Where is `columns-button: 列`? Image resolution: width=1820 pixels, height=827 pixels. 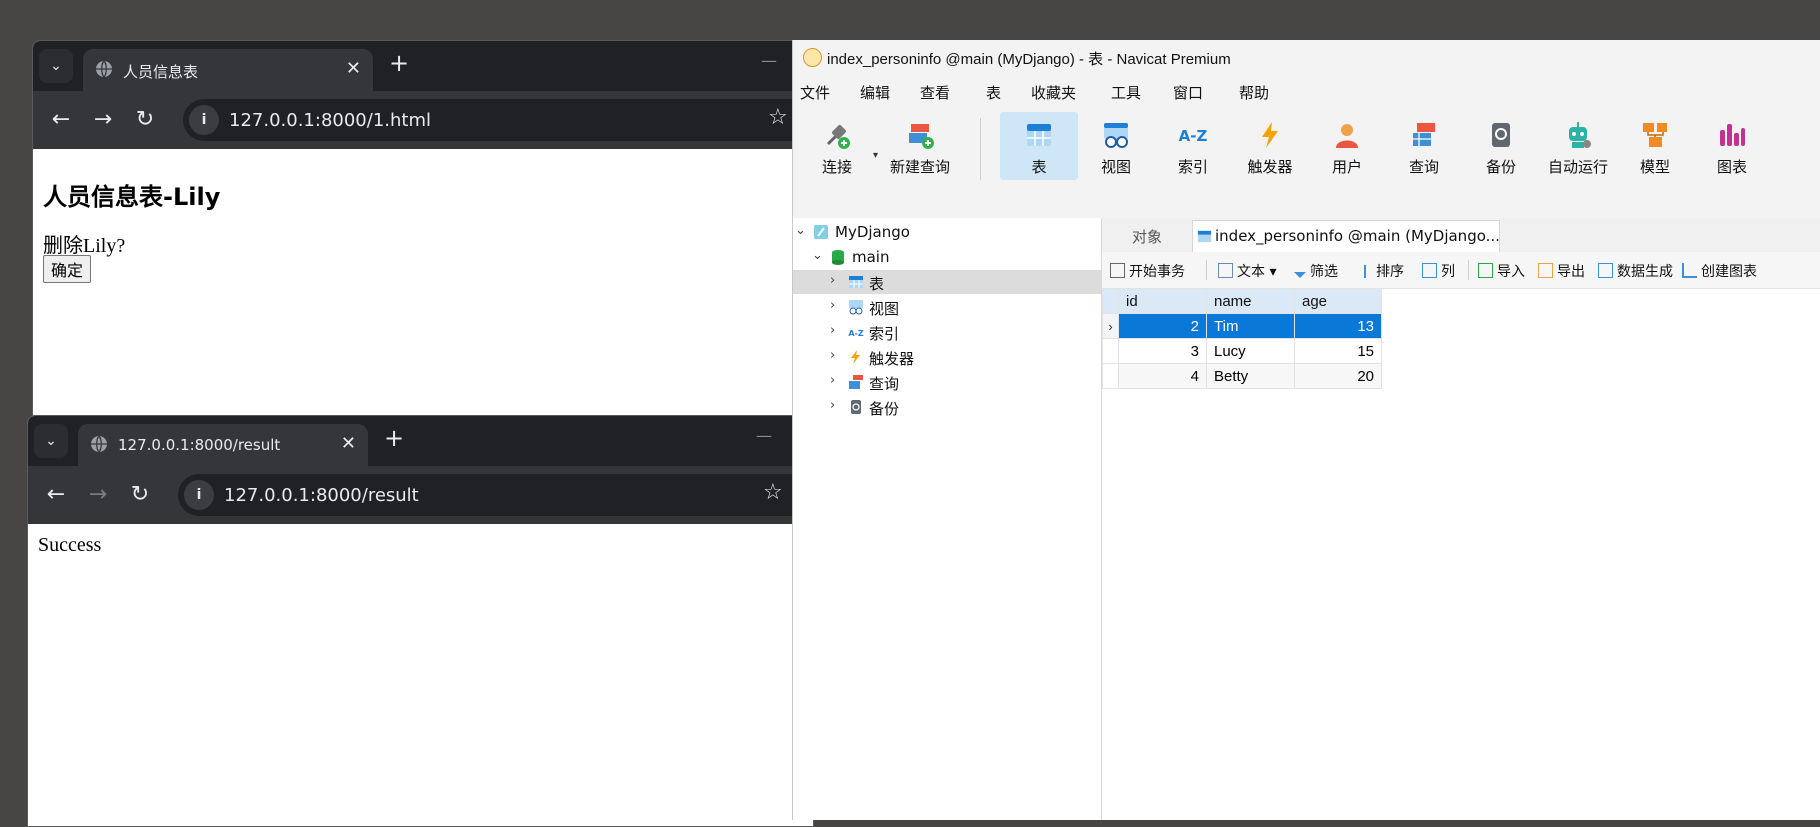 columns-button: 列 is located at coordinates (1438, 271).